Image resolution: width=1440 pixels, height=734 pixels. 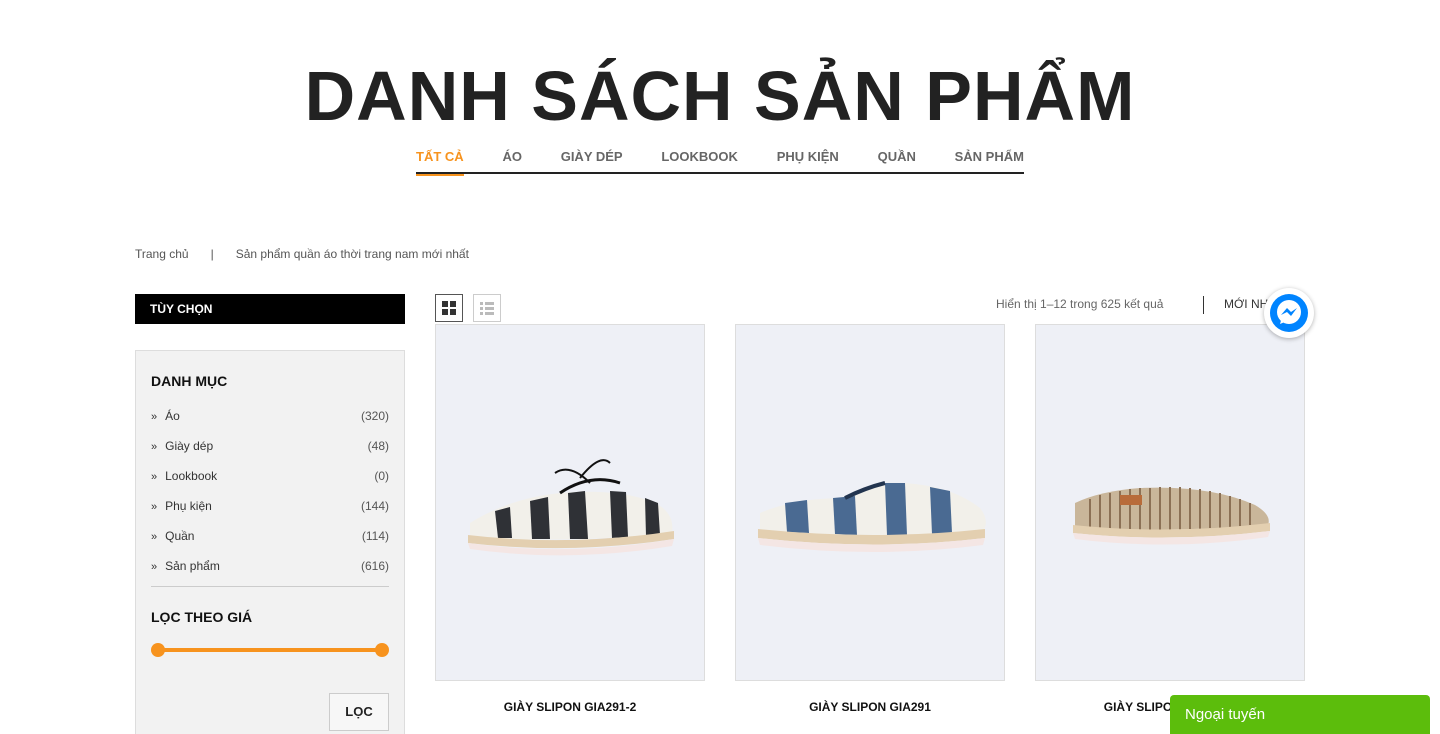 I want to click on messenger-button, so click(x=1289, y=313).